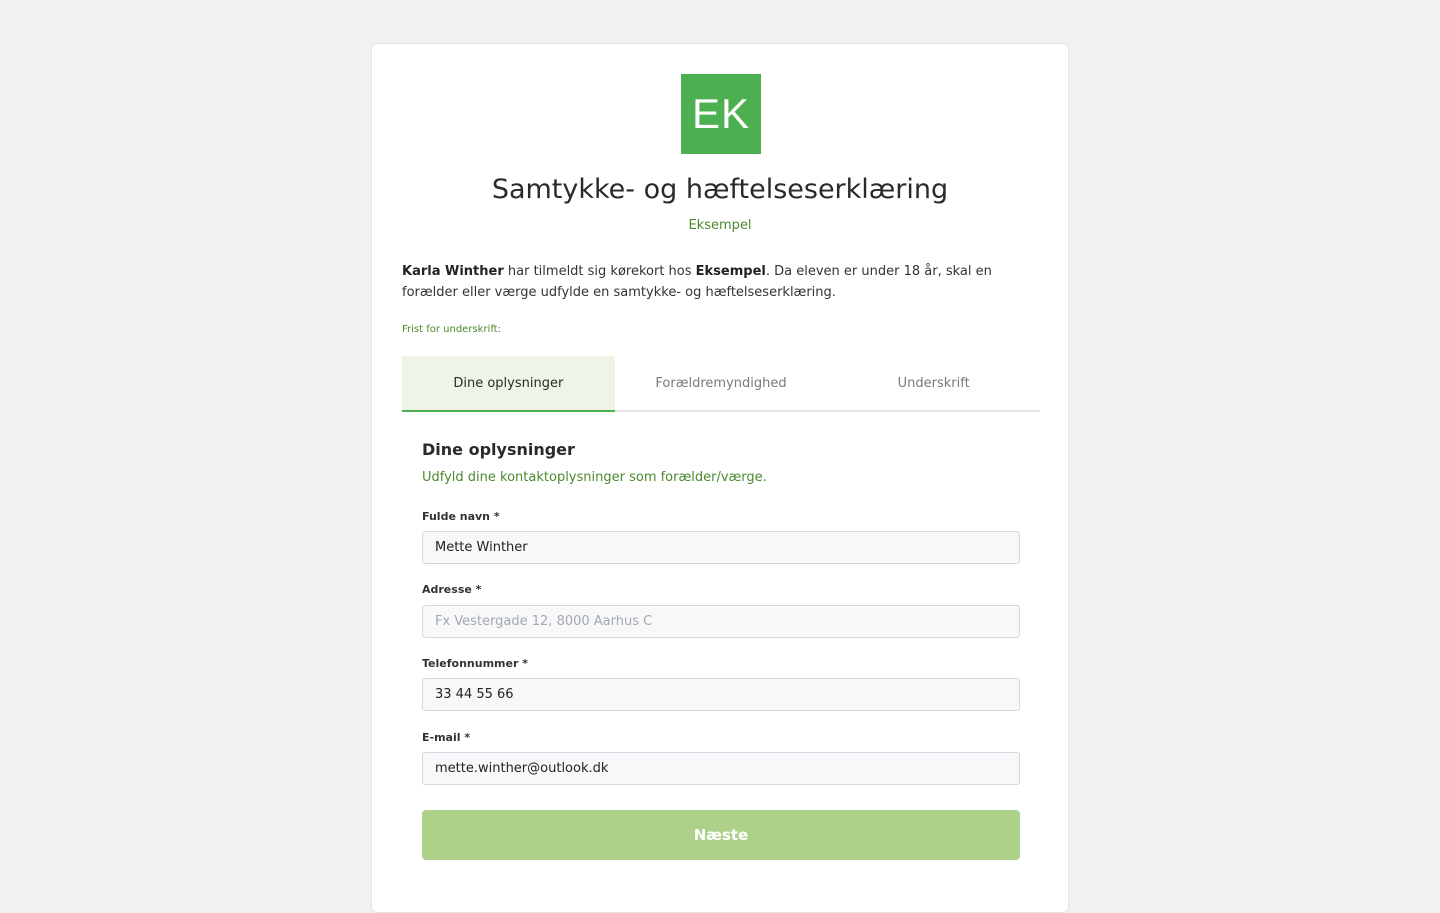 The width and height of the screenshot is (1440, 913). I want to click on school-name: Eksempel, so click(730, 271).